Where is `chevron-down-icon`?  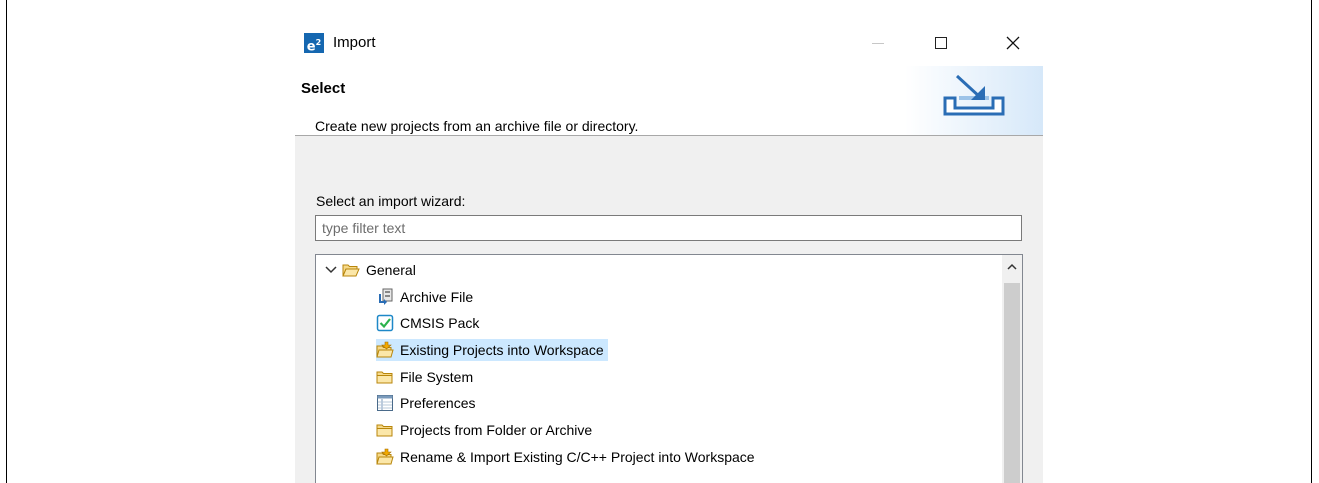
chevron-down-icon is located at coordinates (331, 270).